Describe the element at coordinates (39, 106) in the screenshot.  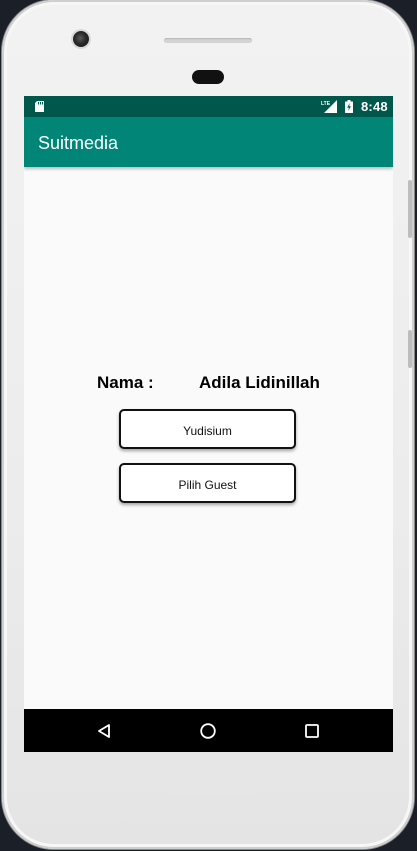
I see `sd-card-icon` at that location.